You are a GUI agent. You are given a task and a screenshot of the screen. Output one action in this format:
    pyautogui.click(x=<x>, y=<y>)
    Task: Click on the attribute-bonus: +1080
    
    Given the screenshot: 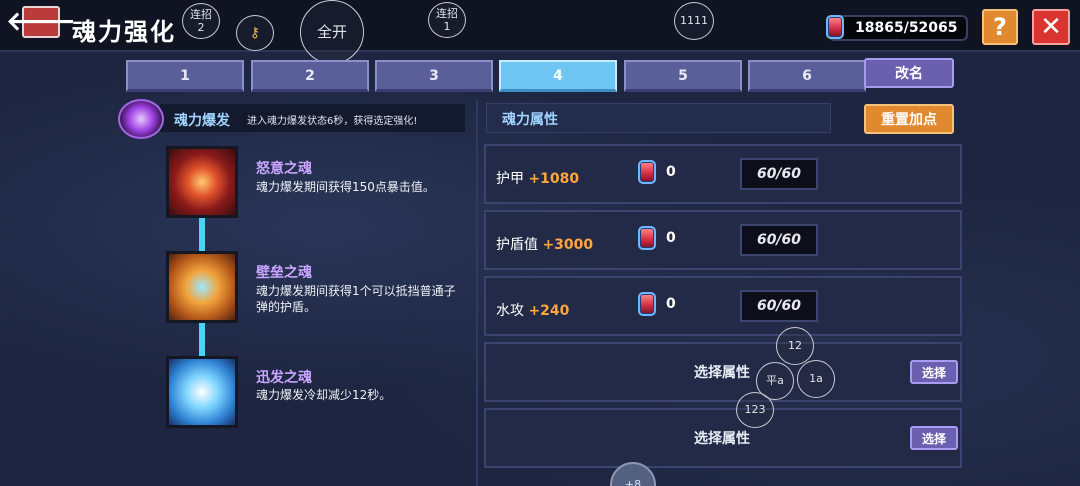 What is the action you would take?
    pyautogui.click(x=554, y=179)
    